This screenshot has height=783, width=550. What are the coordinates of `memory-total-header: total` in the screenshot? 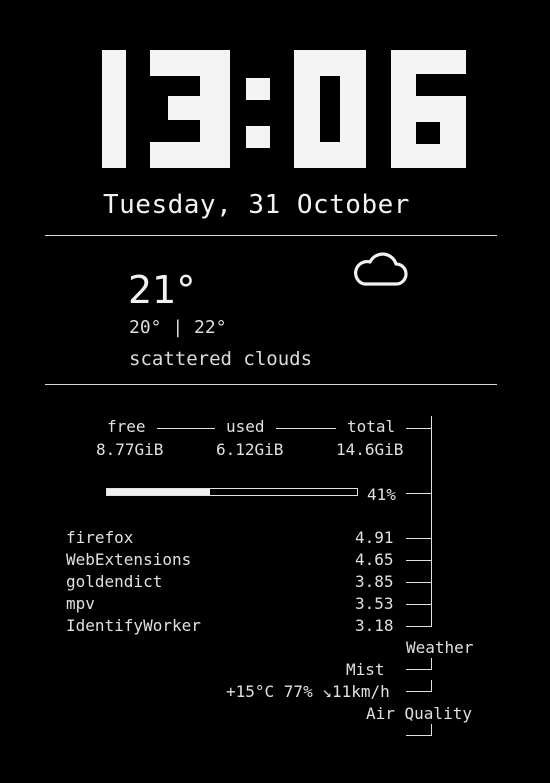 It's located at (371, 426).